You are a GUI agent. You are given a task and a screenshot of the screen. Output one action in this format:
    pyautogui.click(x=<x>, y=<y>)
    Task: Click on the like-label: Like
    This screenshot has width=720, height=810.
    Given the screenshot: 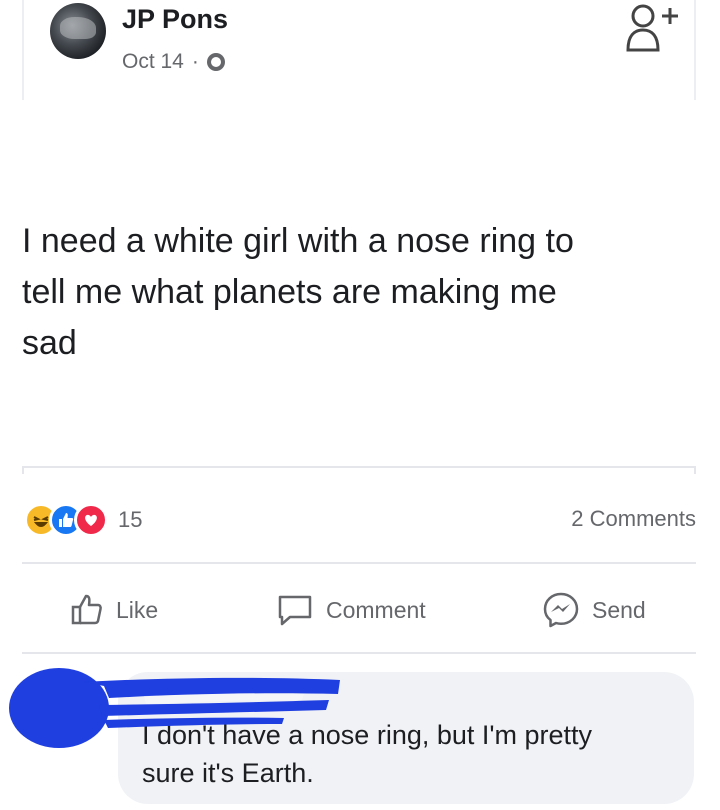 What is the action you would take?
    pyautogui.click(x=137, y=609)
    